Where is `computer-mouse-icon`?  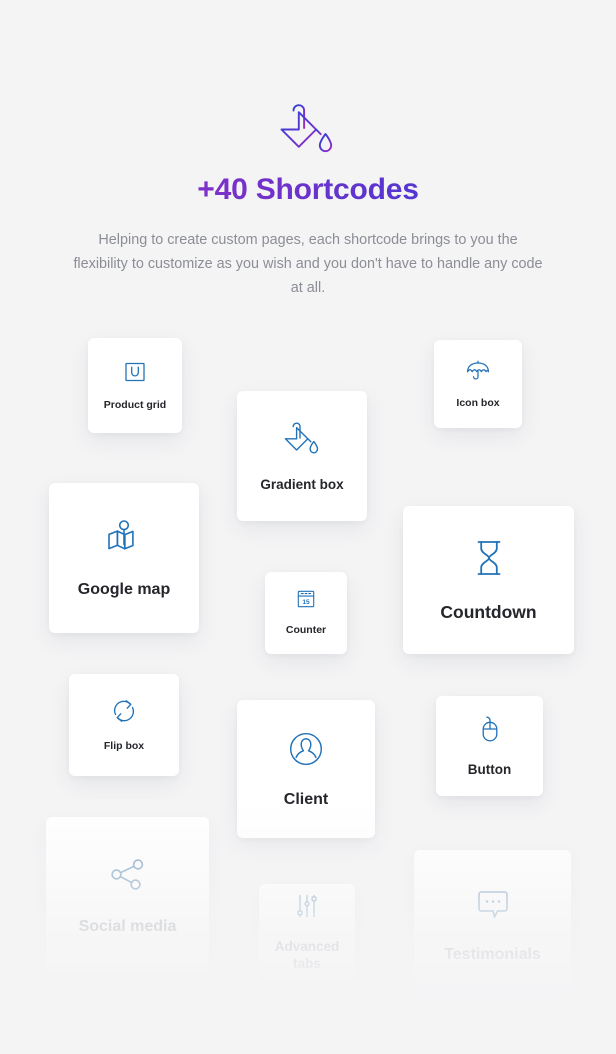
computer-mouse-icon is located at coordinates (490, 729).